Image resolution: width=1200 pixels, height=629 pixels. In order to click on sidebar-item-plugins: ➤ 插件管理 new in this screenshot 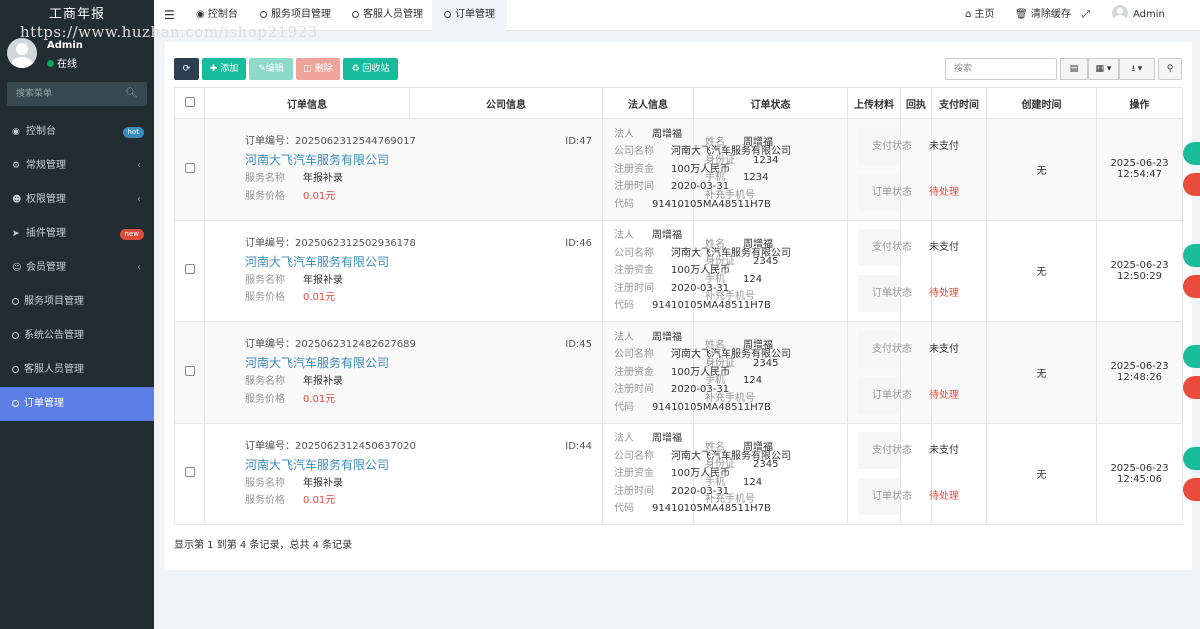, I will do `click(77, 234)`.